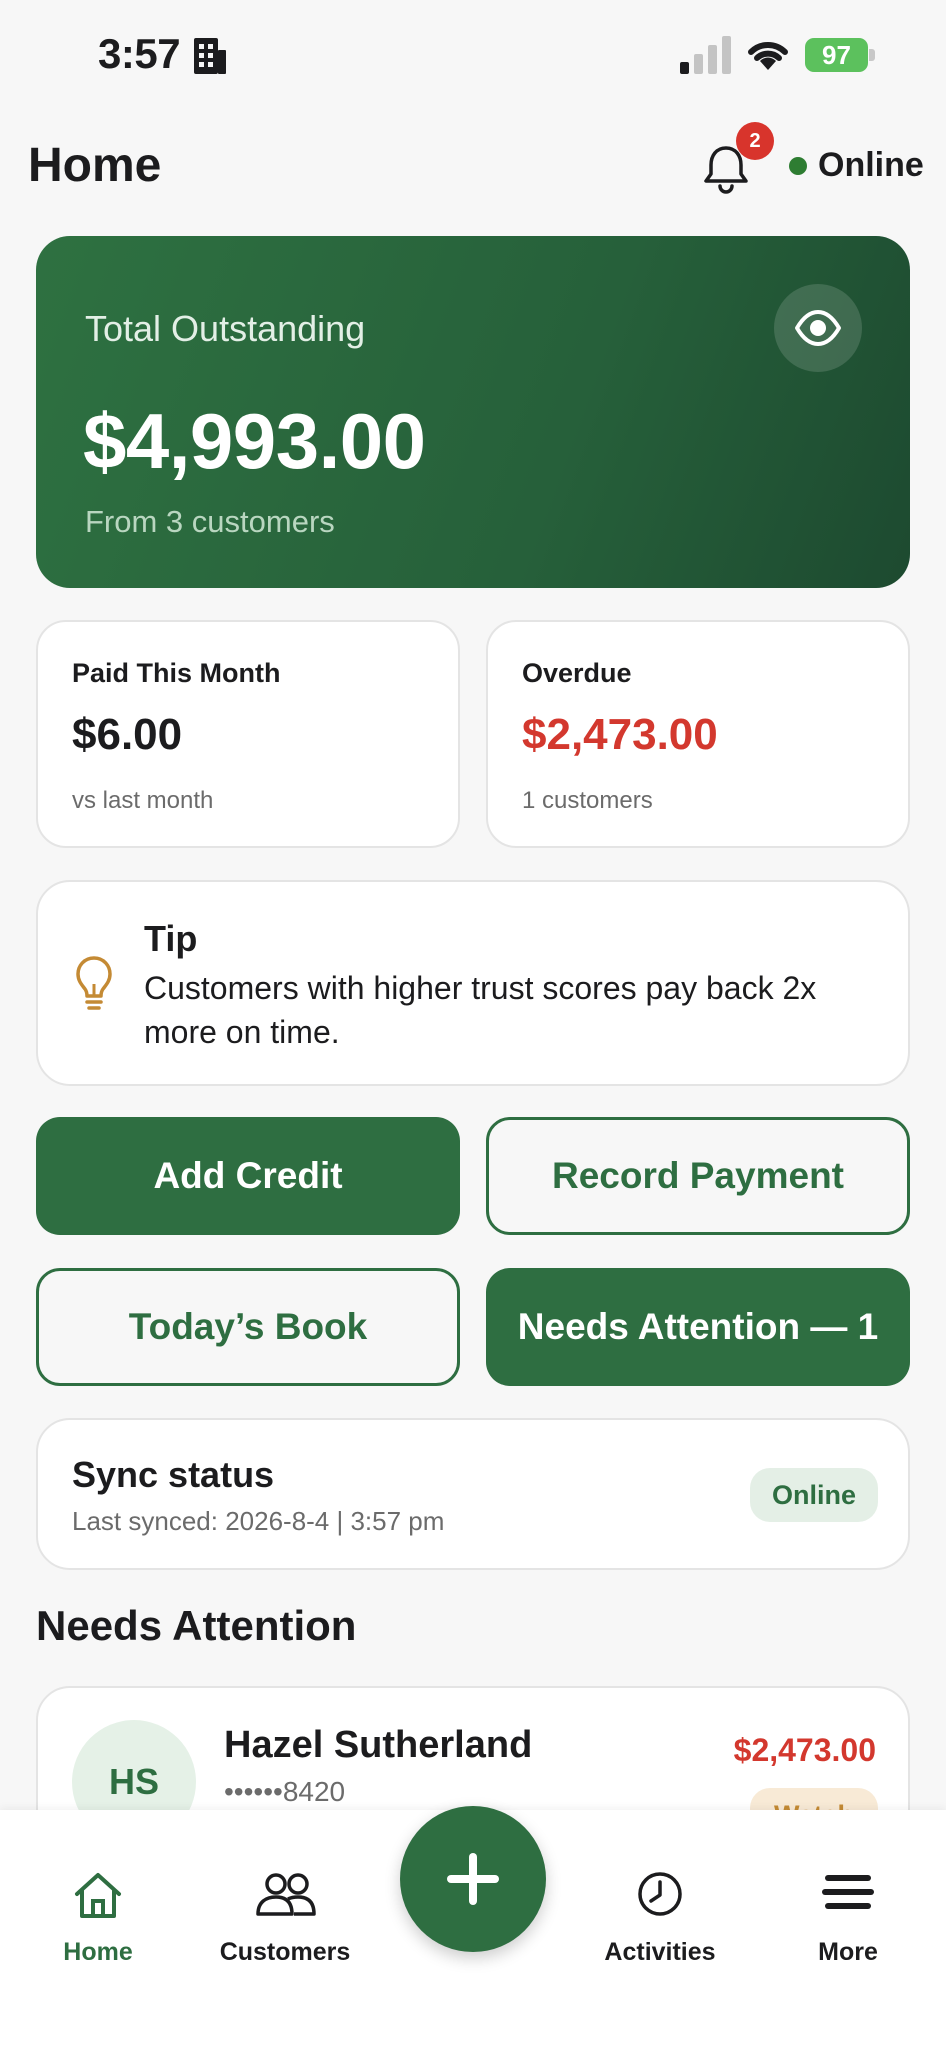 The height and width of the screenshot is (2048, 946). I want to click on building-icon, so click(210, 56).